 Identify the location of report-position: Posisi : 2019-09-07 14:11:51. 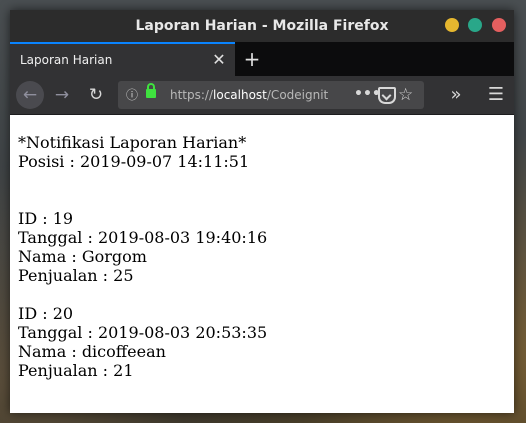
(134, 161).